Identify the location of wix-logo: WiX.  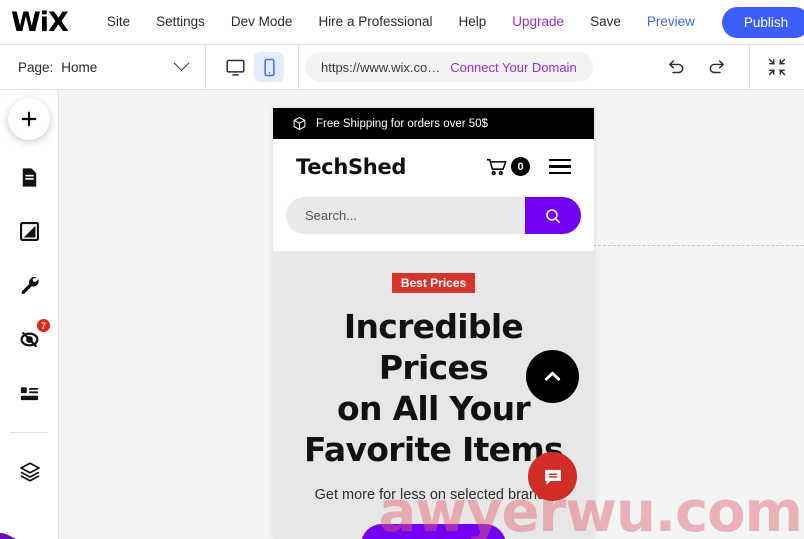
(40, 22).